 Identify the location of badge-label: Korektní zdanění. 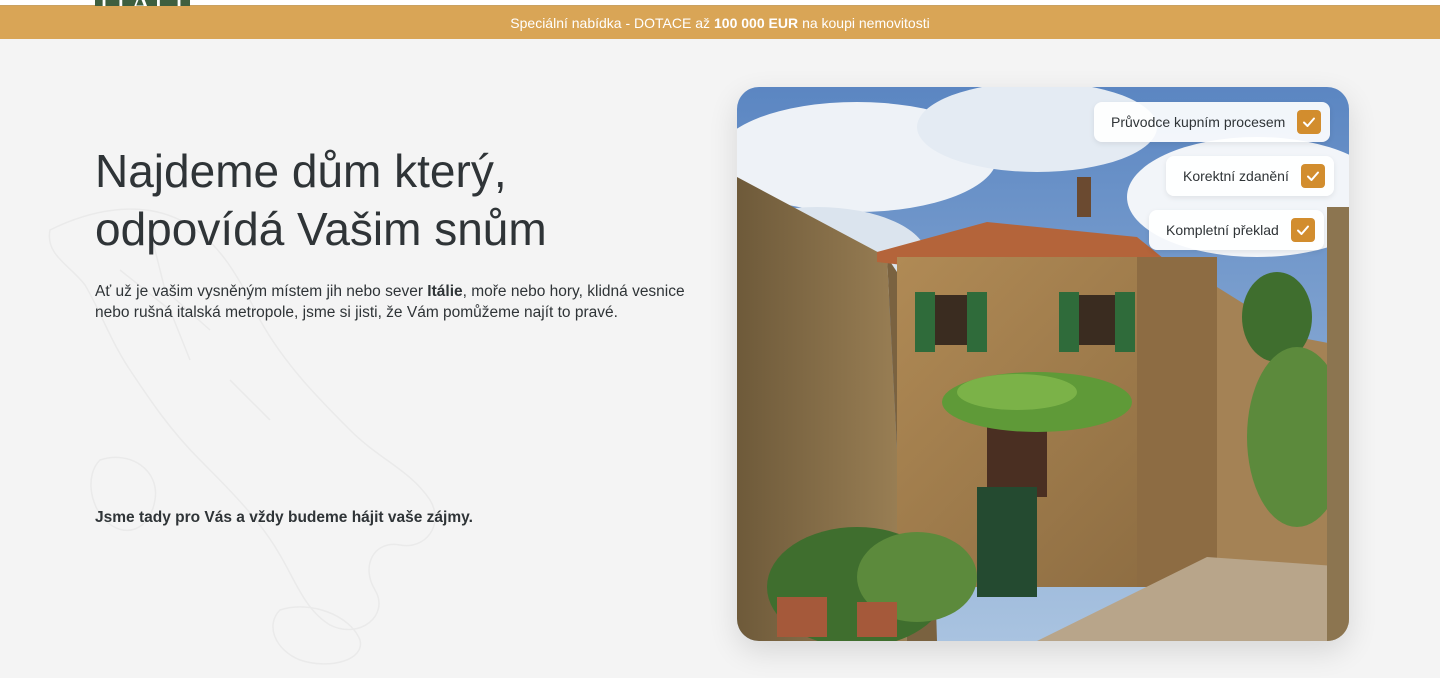
(1236, 176).